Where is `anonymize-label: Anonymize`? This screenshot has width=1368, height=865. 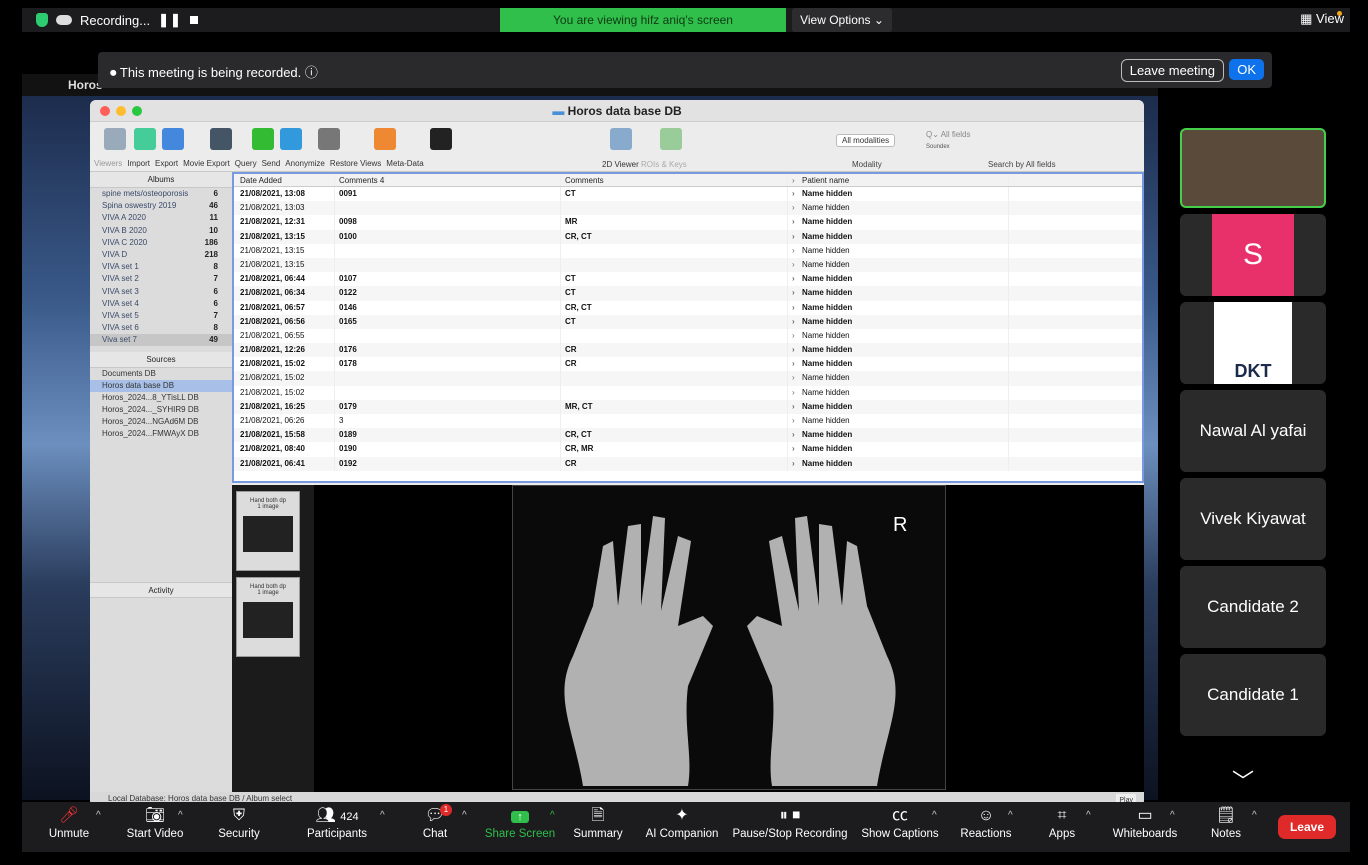 anonymize-label: Anonymize is located at coordinates (305, 163).